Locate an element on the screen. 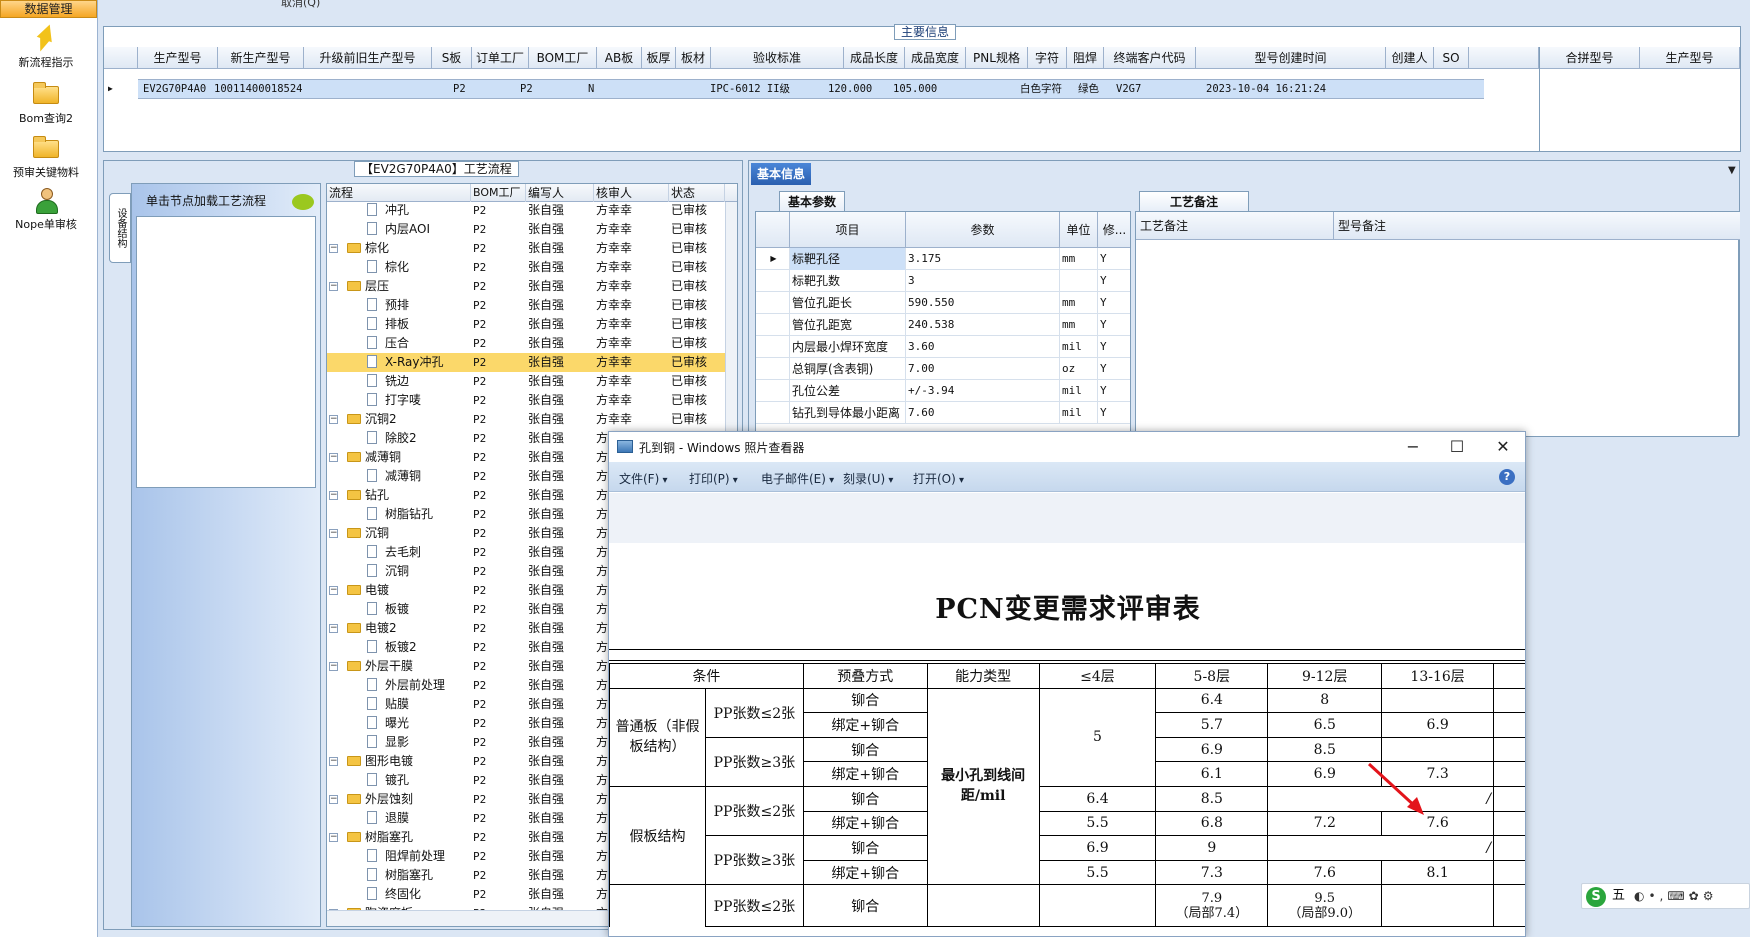 This screenshot has width=1750, height=937. tab-craft-notes: 工艺备注 is located at coordinates (1194, 201).